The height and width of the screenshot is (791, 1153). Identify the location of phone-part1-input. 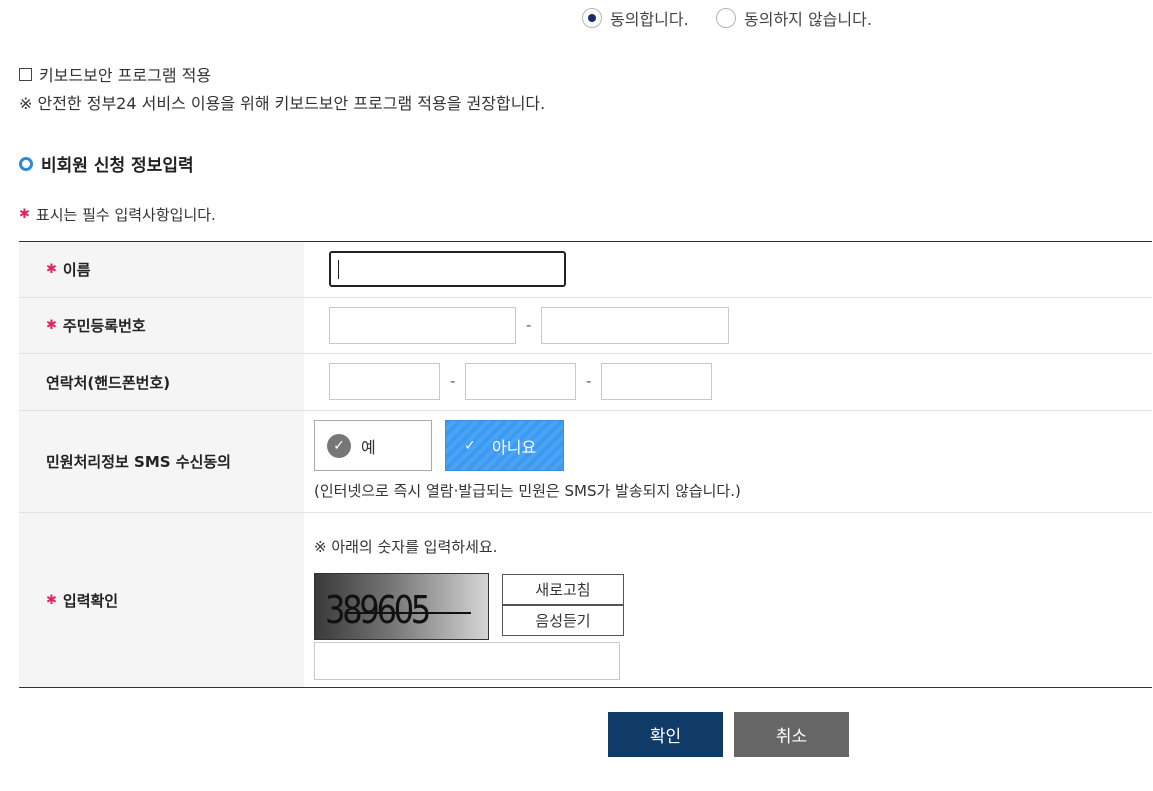
(384, 381).